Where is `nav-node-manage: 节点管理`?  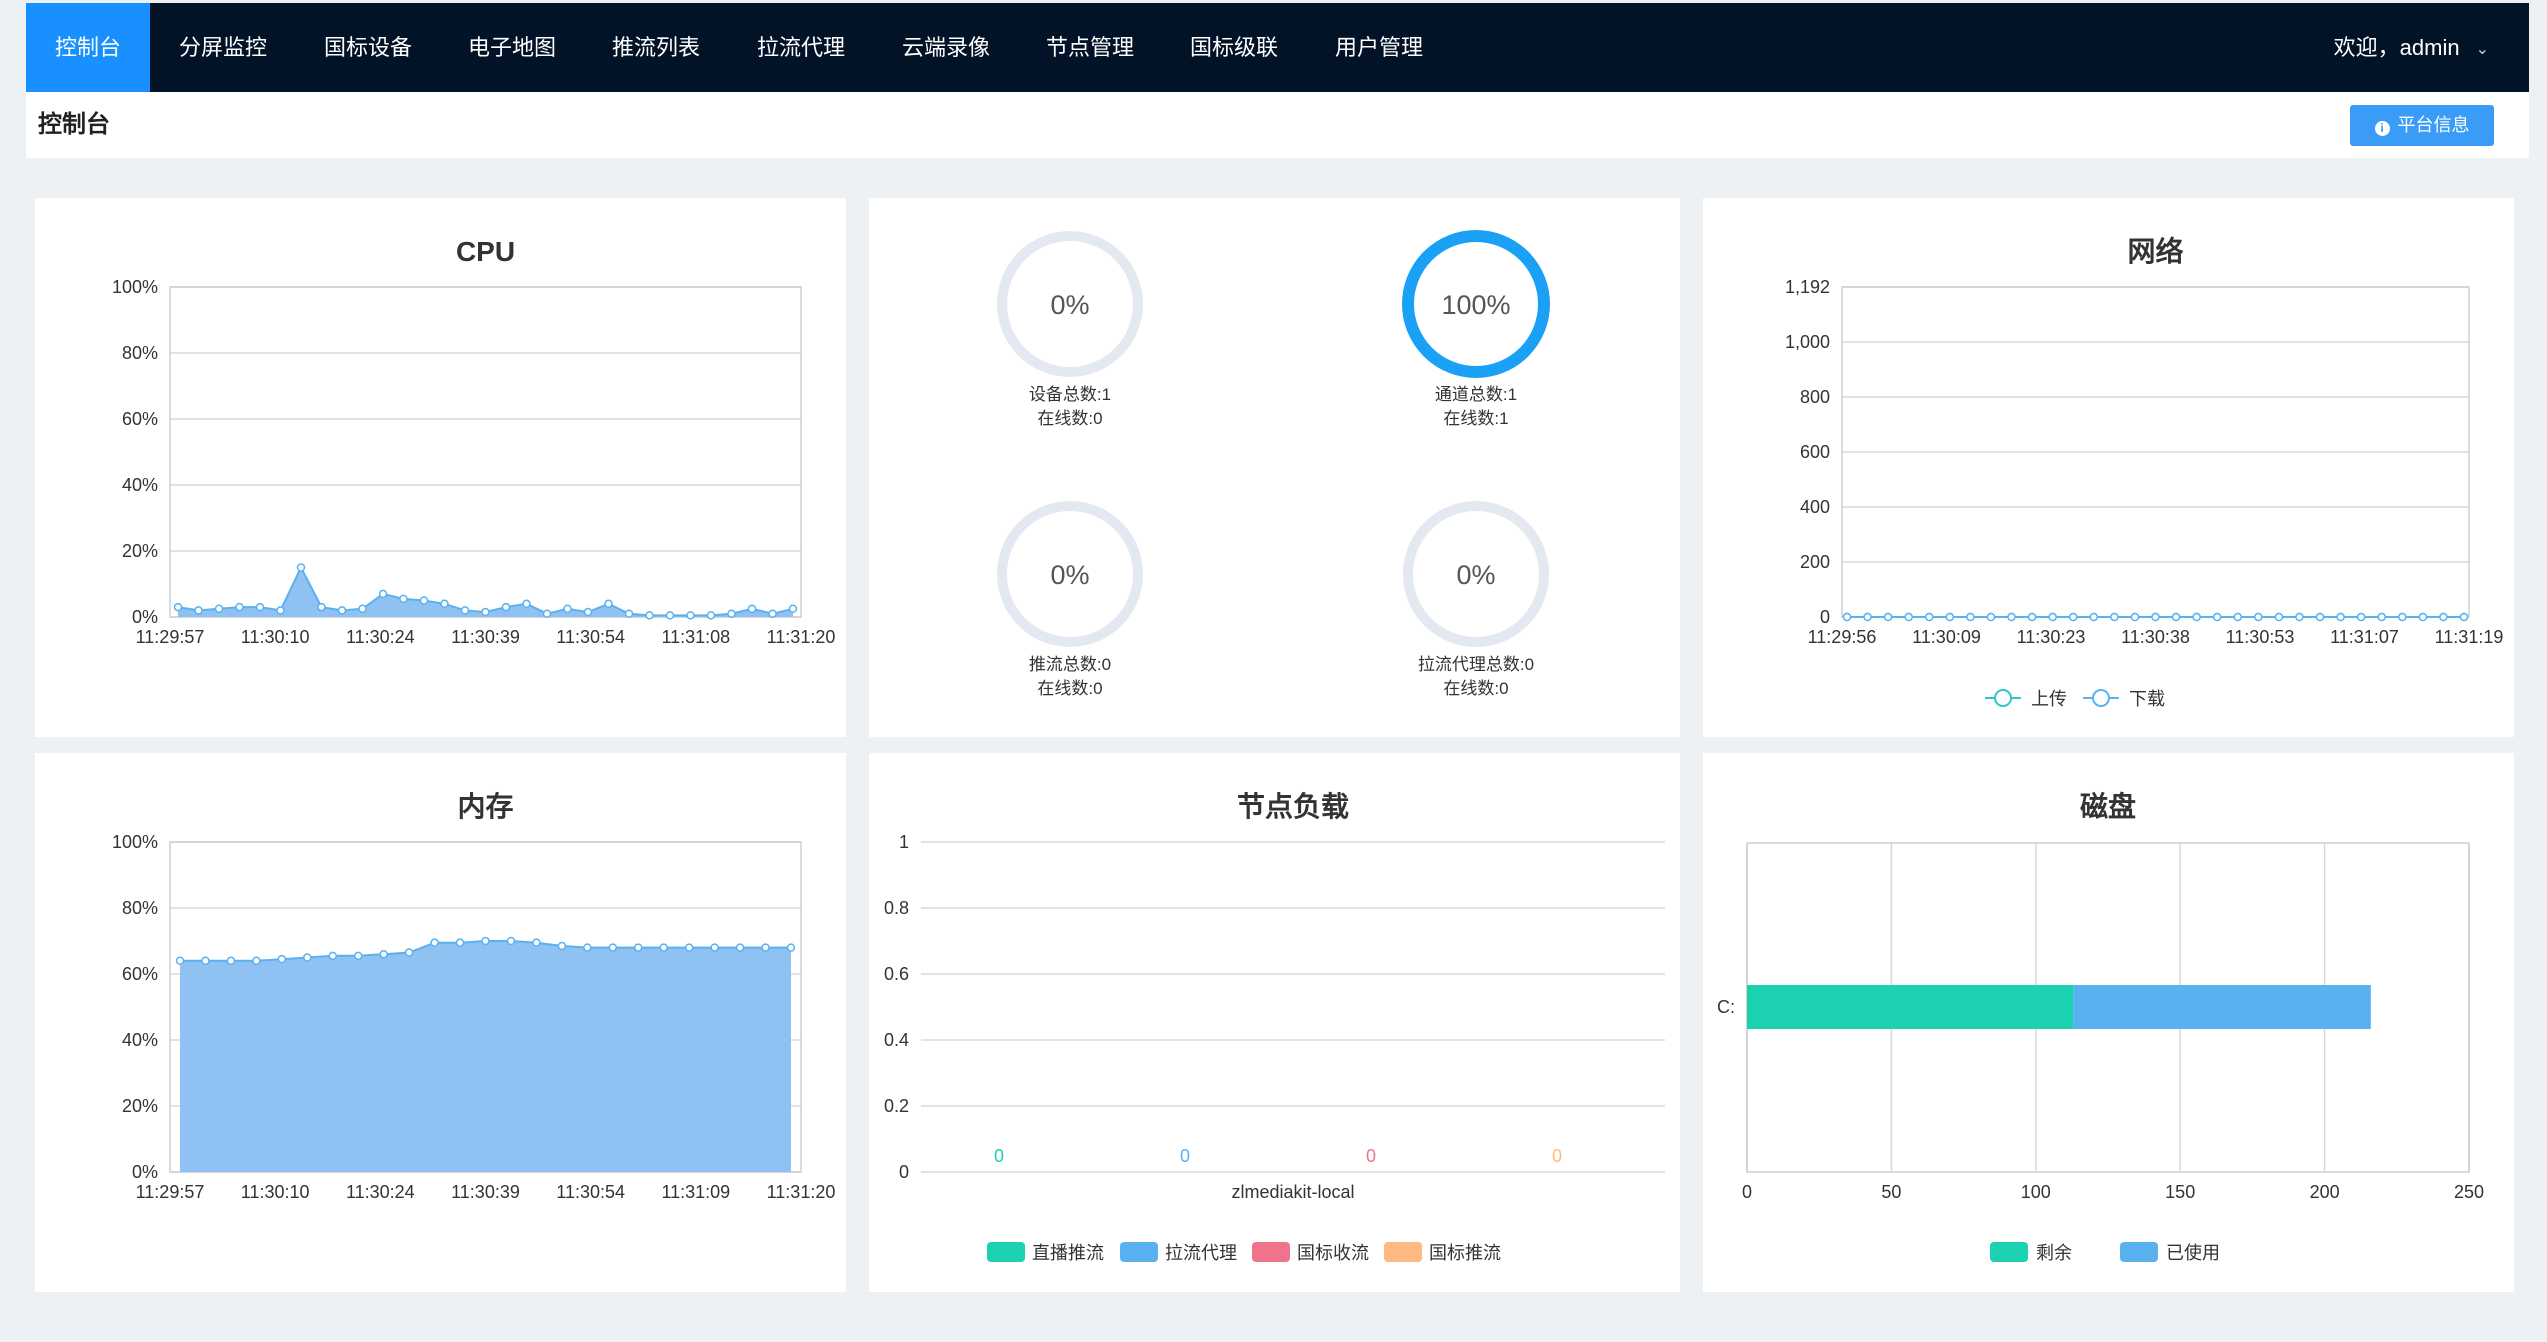 nav-node-manage: 节点管理 is located at coordinates (1090, 47).